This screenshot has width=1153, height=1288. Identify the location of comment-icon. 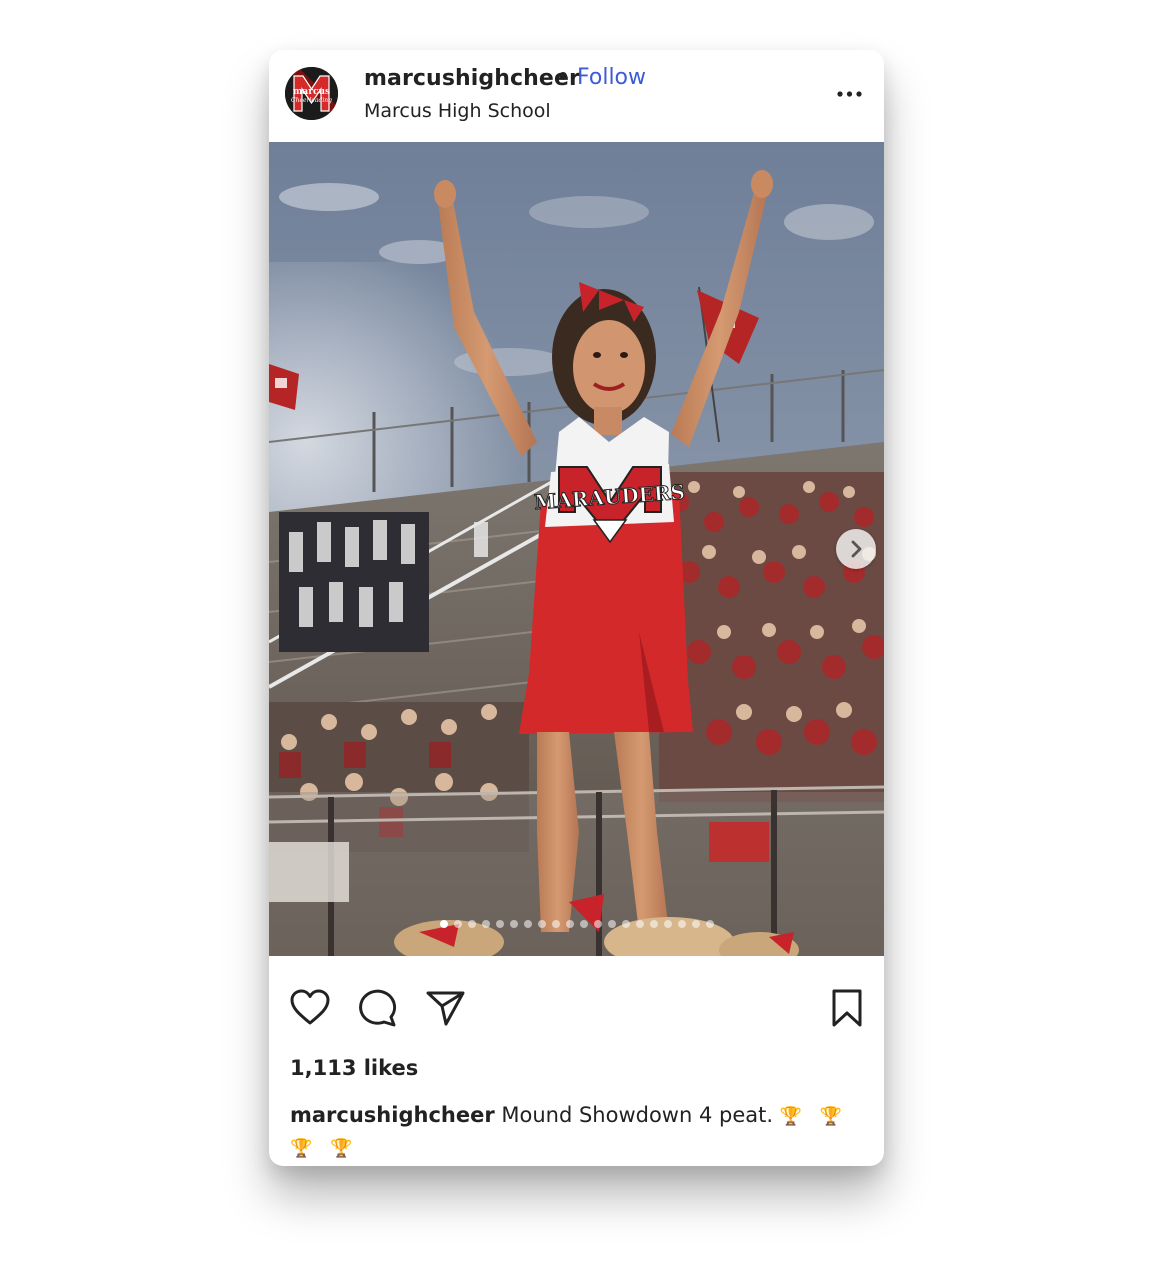
(378, 1010).